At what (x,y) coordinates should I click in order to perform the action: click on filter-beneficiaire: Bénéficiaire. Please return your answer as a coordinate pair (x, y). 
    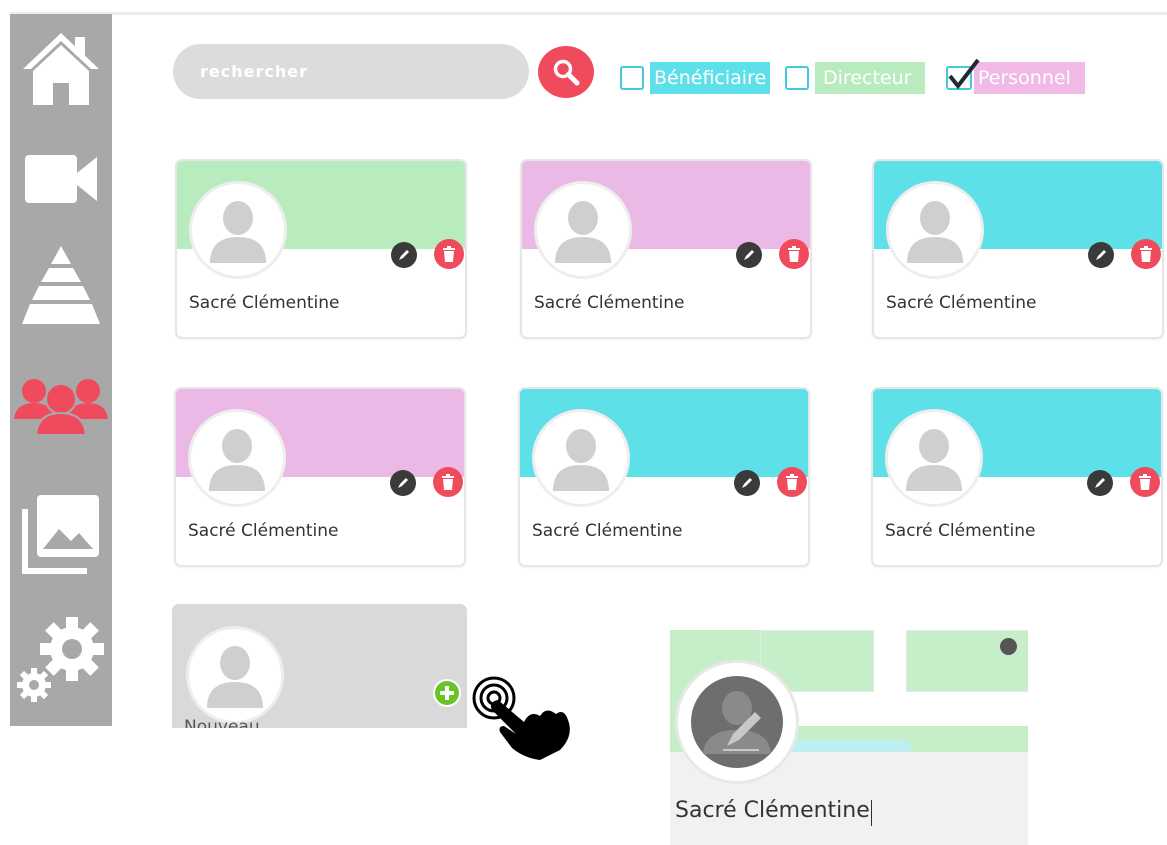
    Looking at the image, I should click on (695, 78).